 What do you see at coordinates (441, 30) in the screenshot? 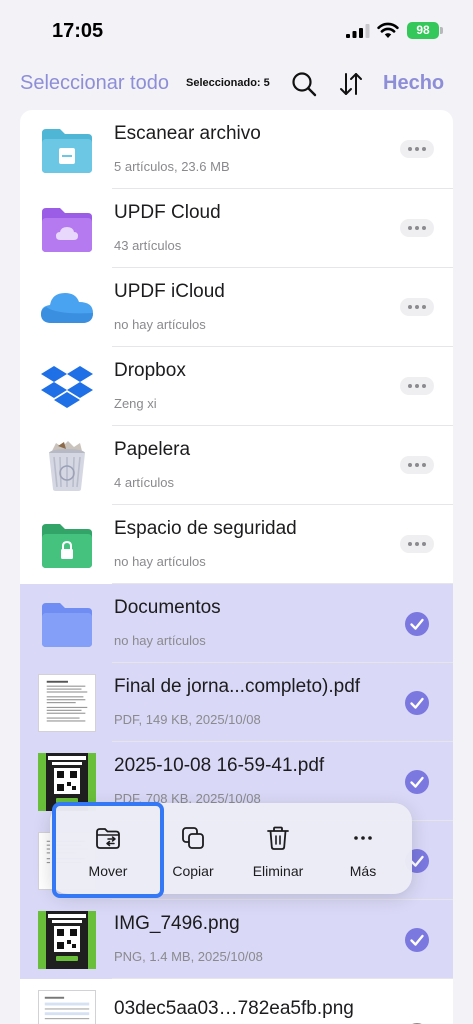
I see `battery-cap` at bounding box center [441, 30].